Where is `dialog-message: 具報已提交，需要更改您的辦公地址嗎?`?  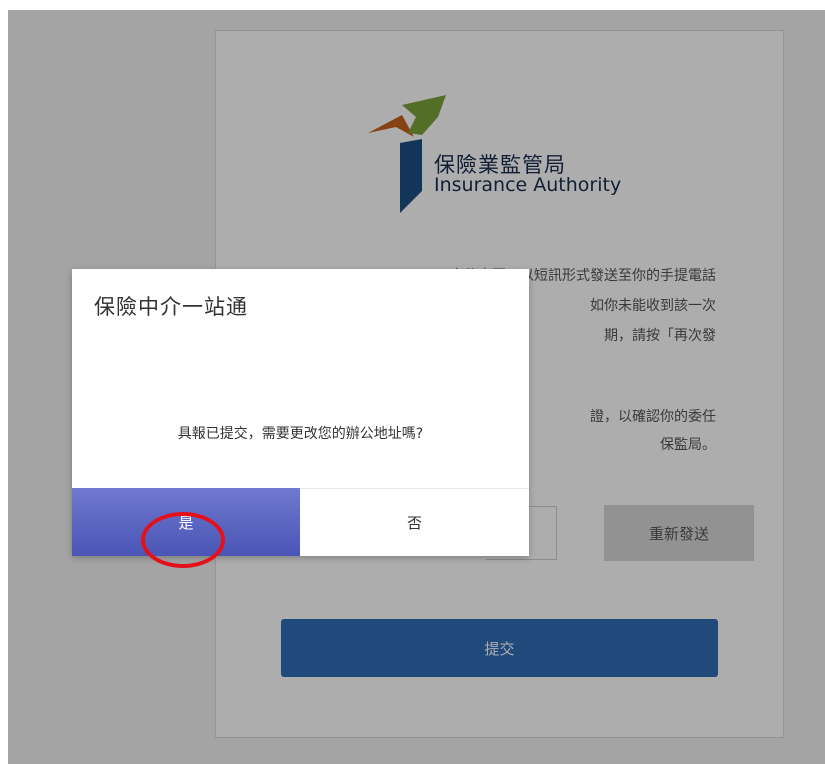
dialog-message: 具報已提交，需要更改您的辦公地址嗎? is located at coordinates (300, 434).